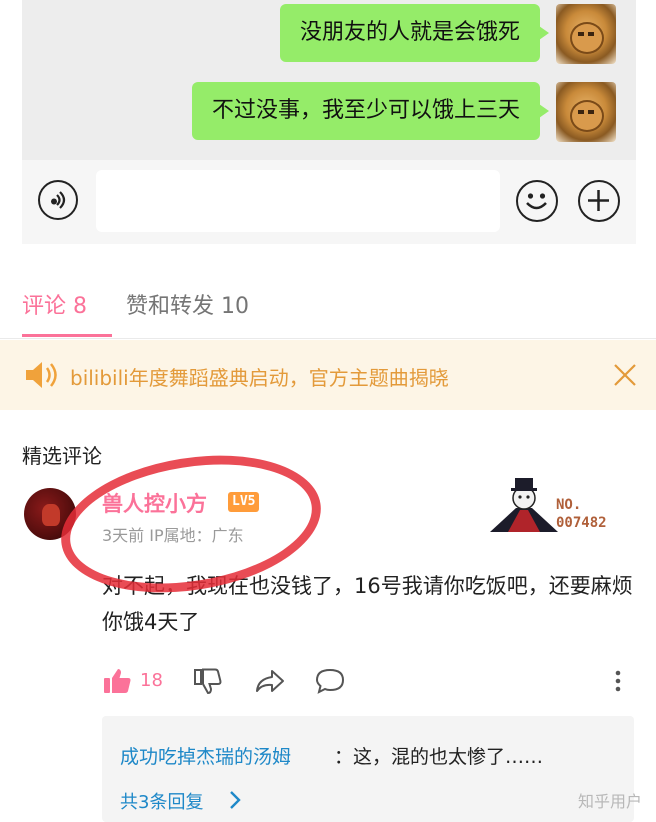 The width and height of the screenshot is (656, 822). I want to click on voice-icon, so click(58, 200).